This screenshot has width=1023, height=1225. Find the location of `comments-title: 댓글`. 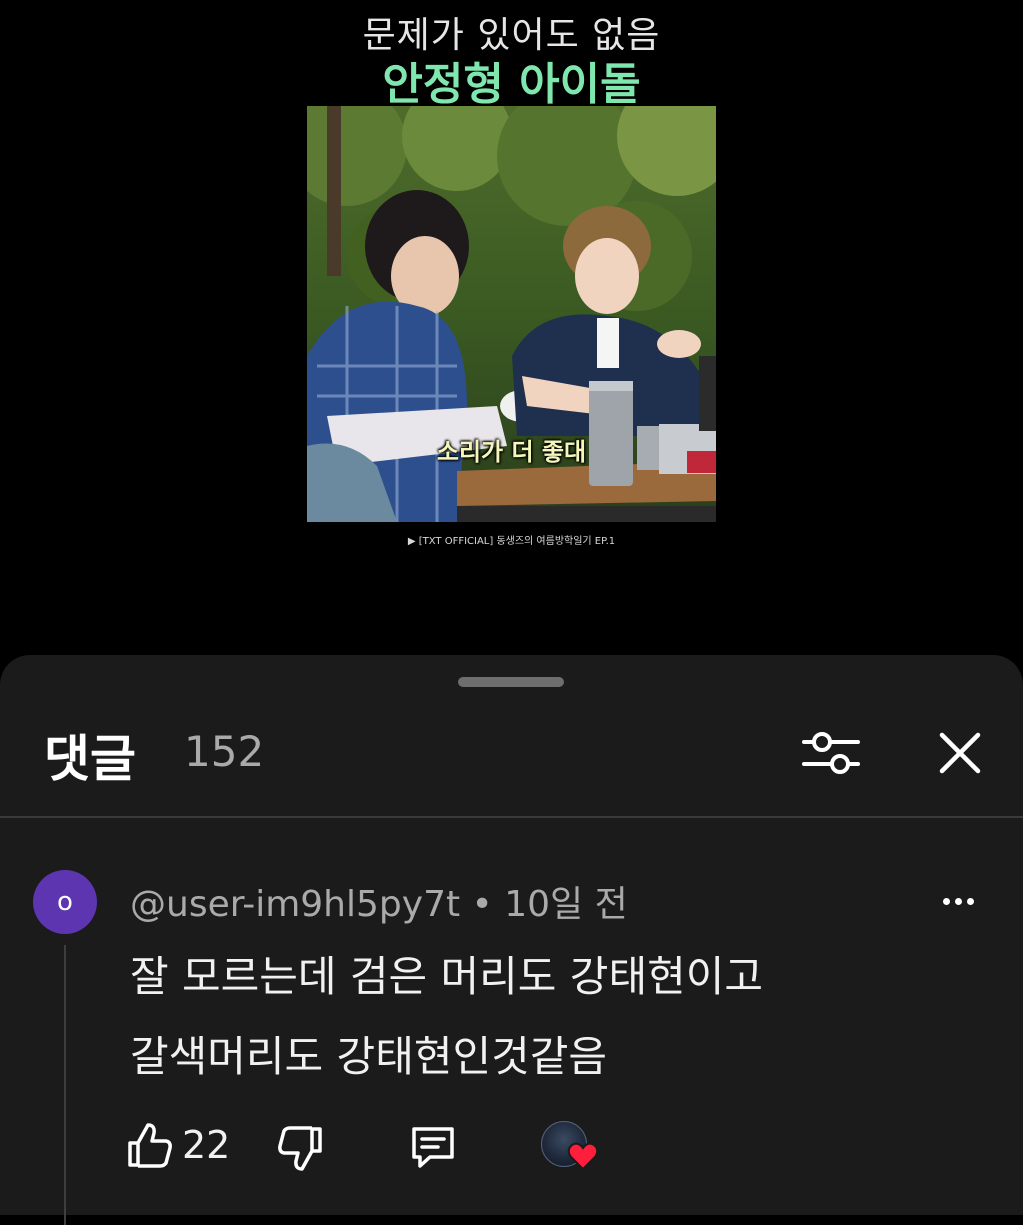

comments-title: 댓글 is located at coordinates (90, 759).